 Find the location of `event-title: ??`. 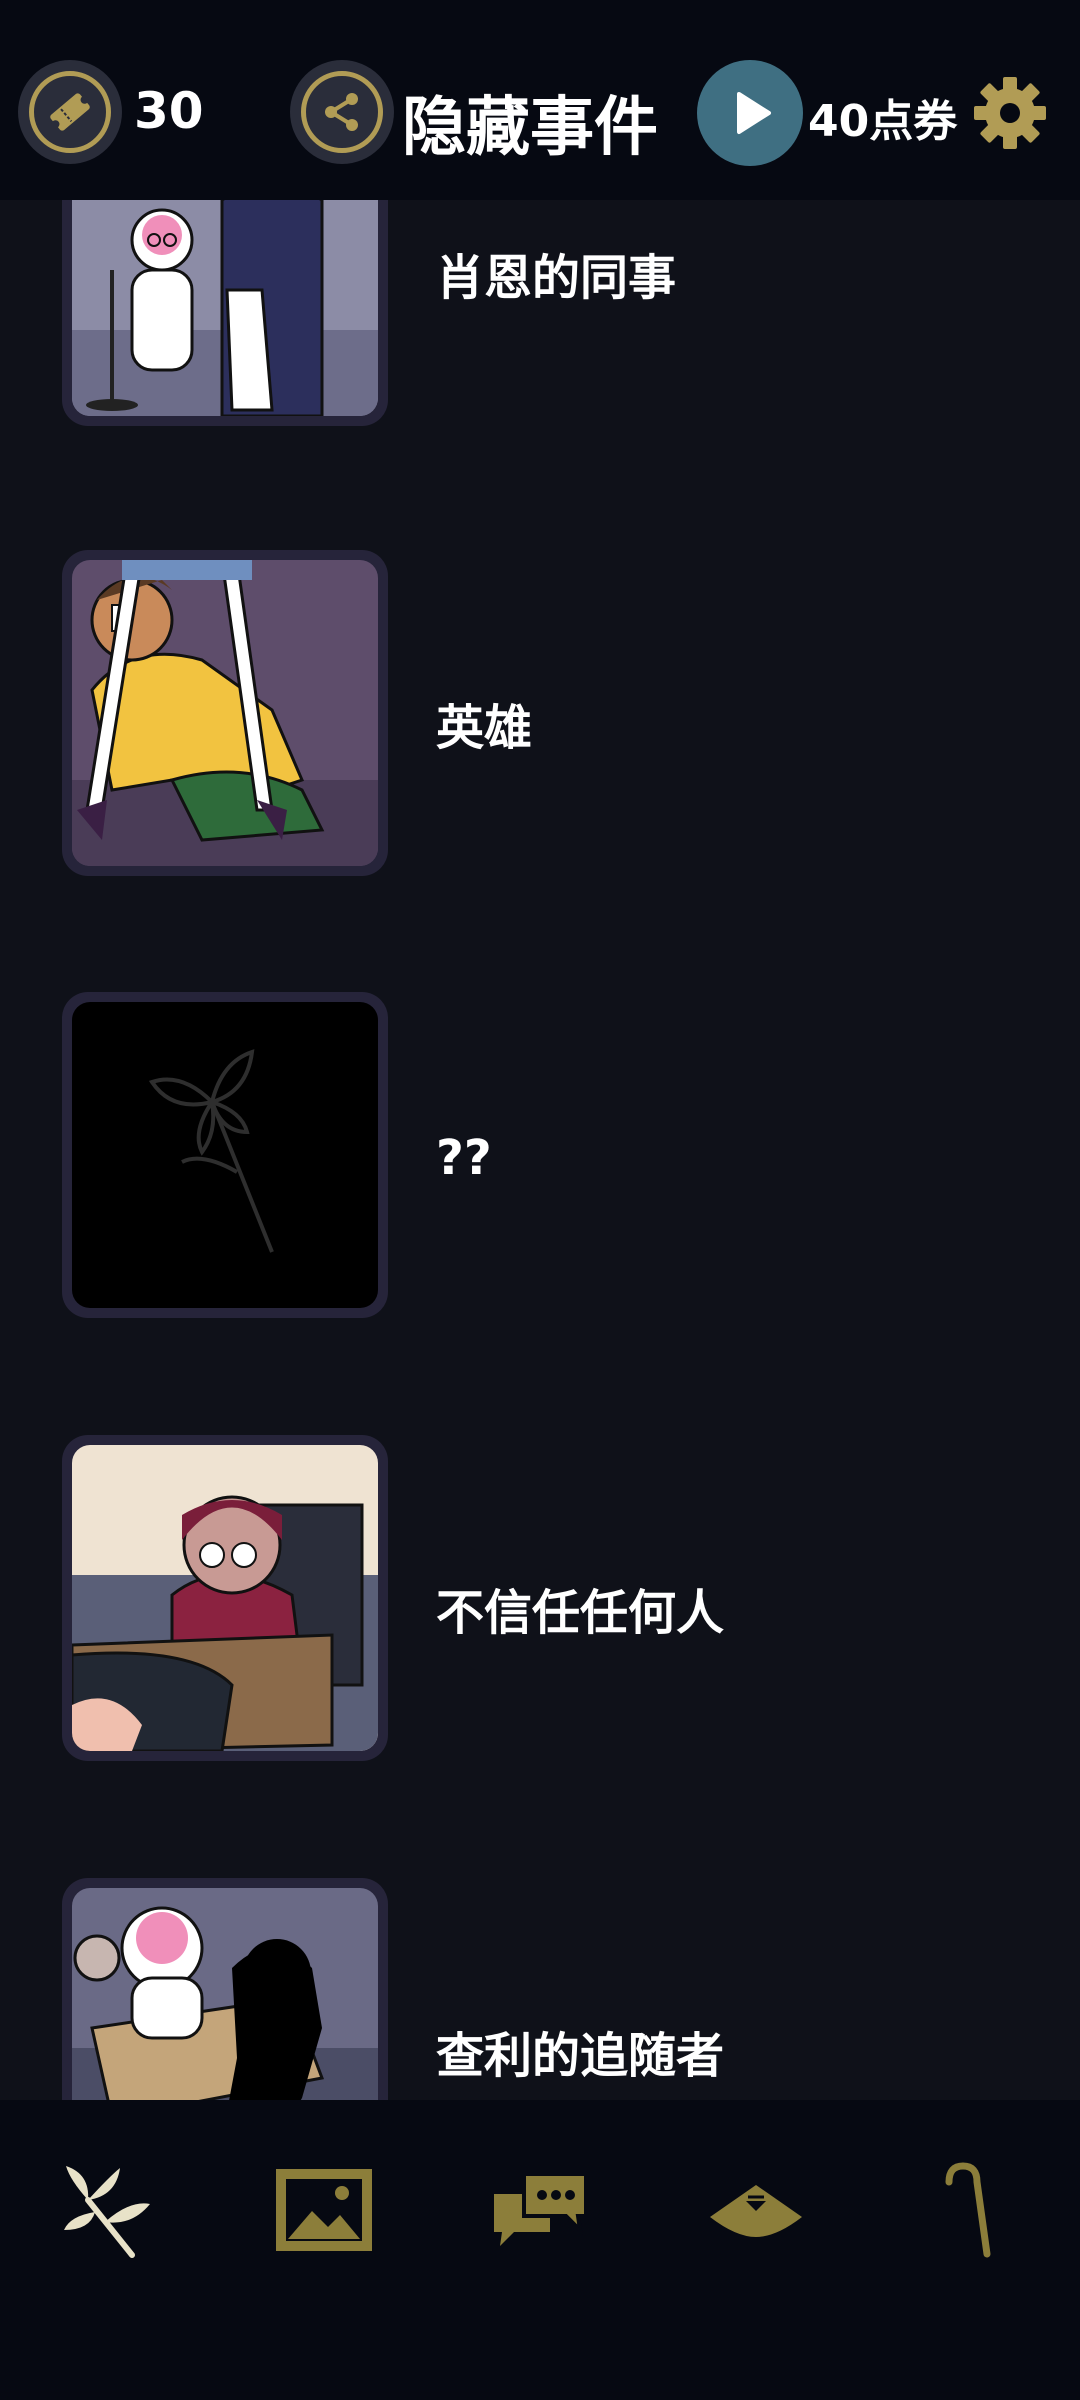

event-title: ?? is located at coordinates (464, 1158).